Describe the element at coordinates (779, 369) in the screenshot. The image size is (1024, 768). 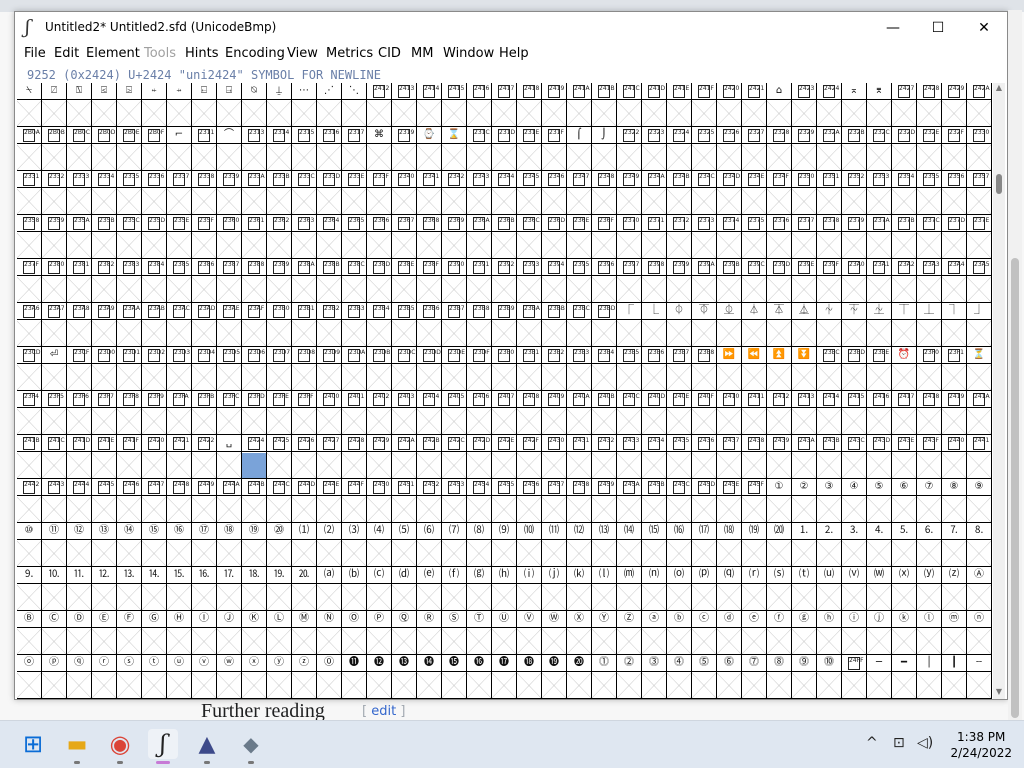
I see `glyph-cell: ⏫` at that location.